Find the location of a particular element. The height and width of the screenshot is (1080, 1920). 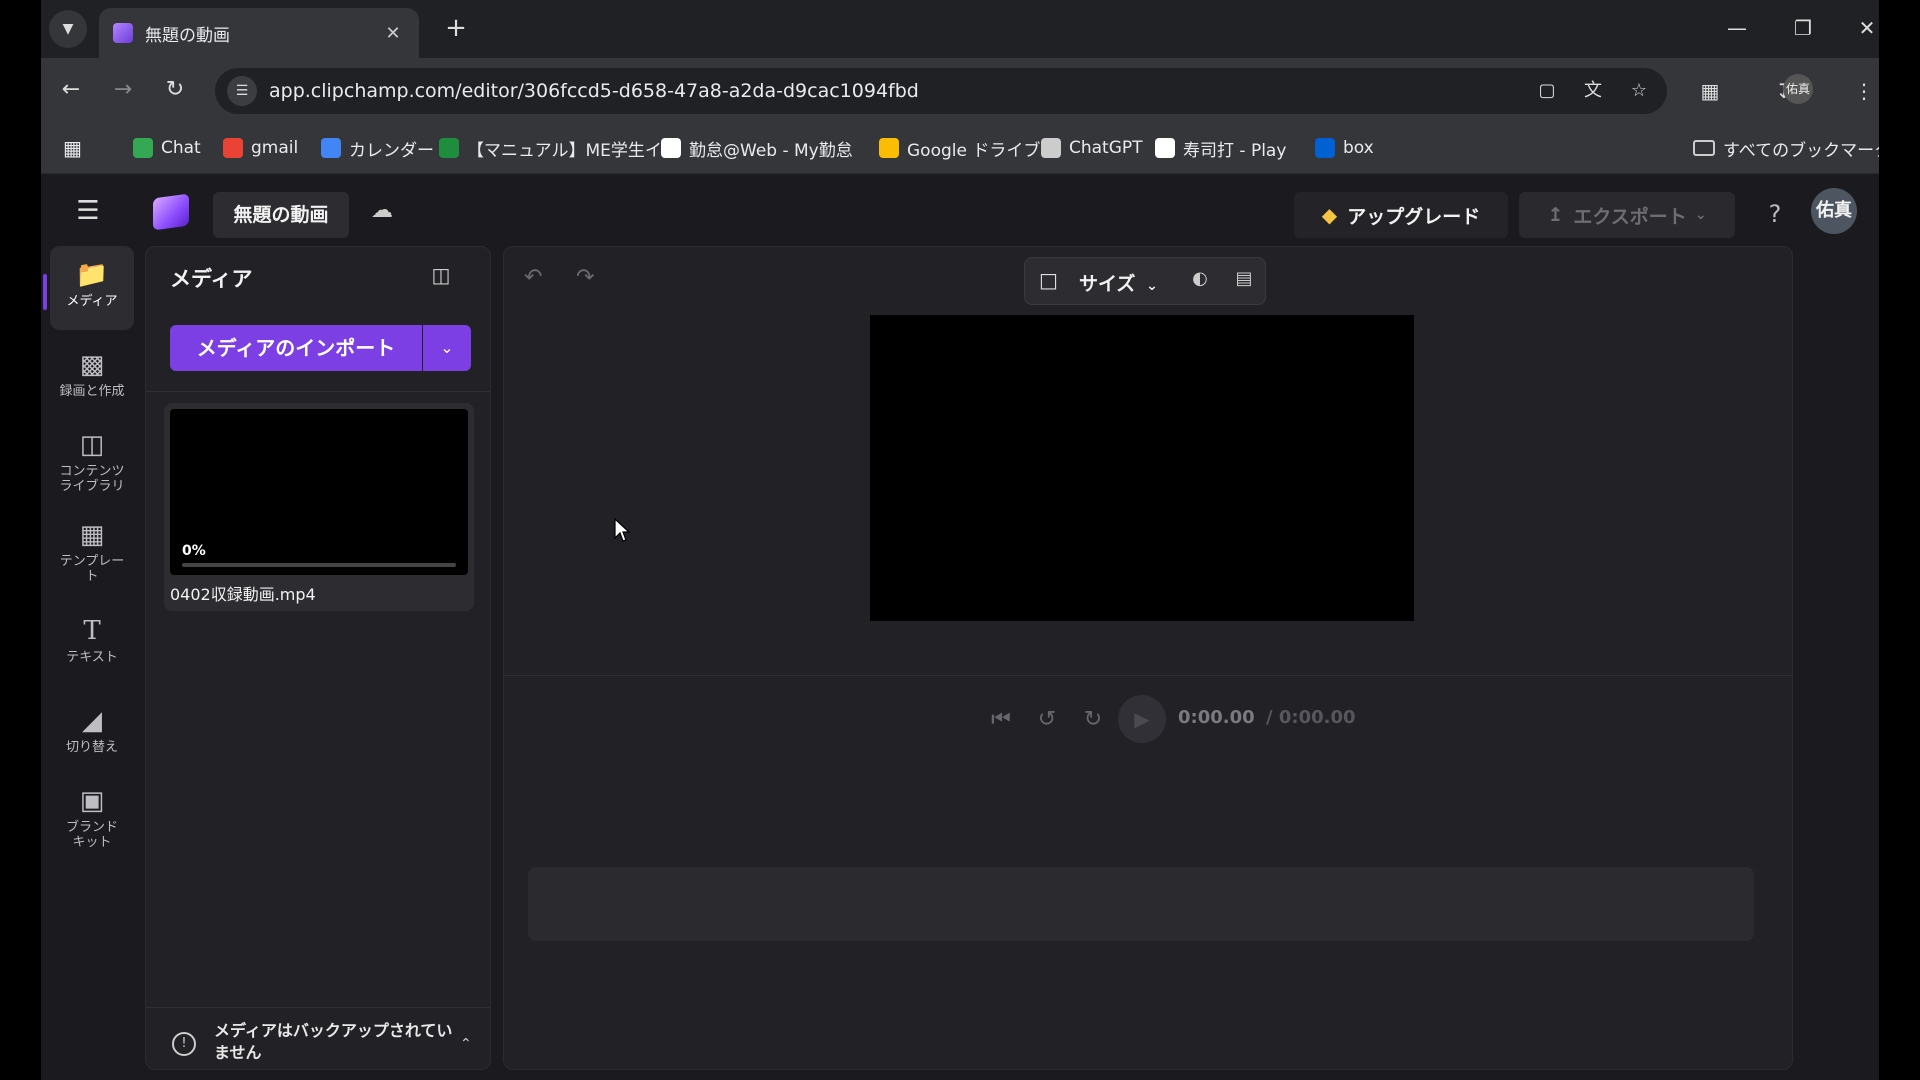

back-button: ← is located at coordinates (71, 90).